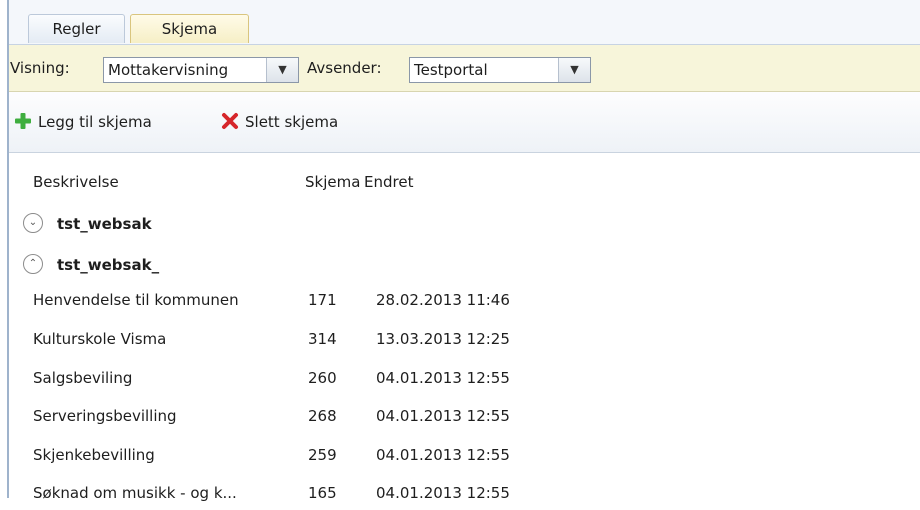 The height and width of the screenshot is (510, 920). Describe the element at coordinates (189, 28) in the screenshot. I see `tab-skjema: Skjema` at that location.